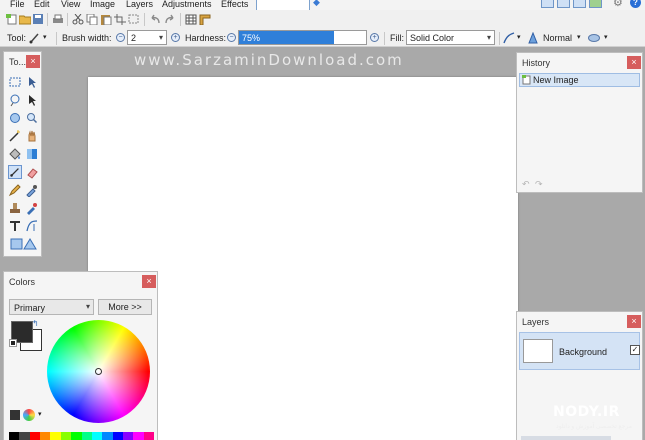 The width and height of the screenshot is (645, 440). Describe the element at coordinates (269, 60) in the screenshot. I see `watermark-text: www.SarzaminDownload.com` at that location.